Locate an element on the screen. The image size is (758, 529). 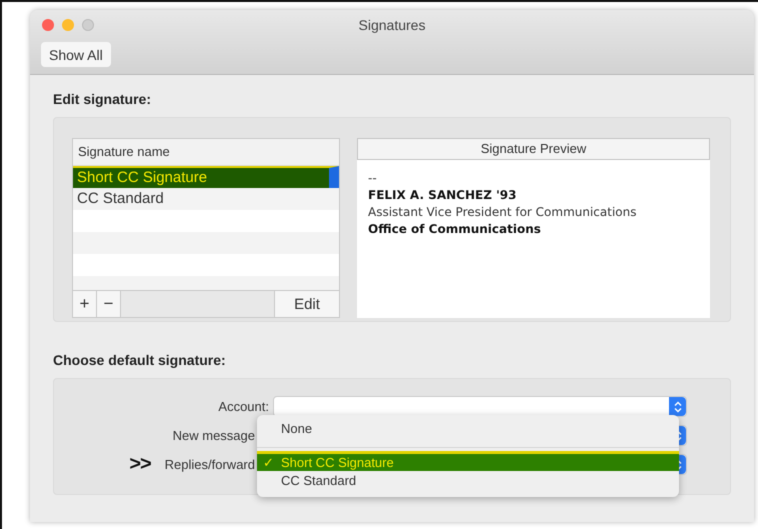
signature-line: Office of Communications is located at coordinates (455, 229).